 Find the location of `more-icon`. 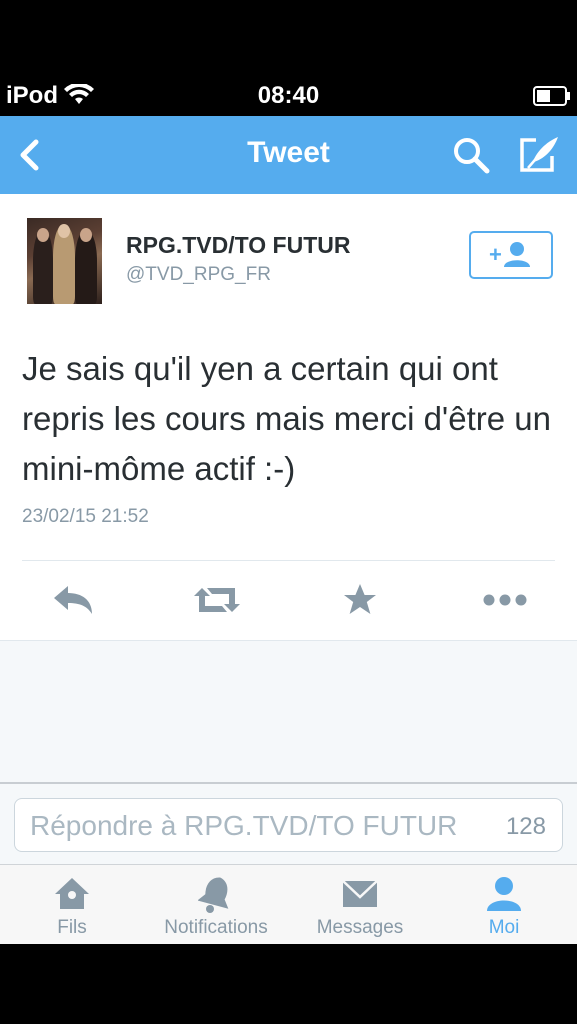

more-icon is located at coordinates (505, 600).